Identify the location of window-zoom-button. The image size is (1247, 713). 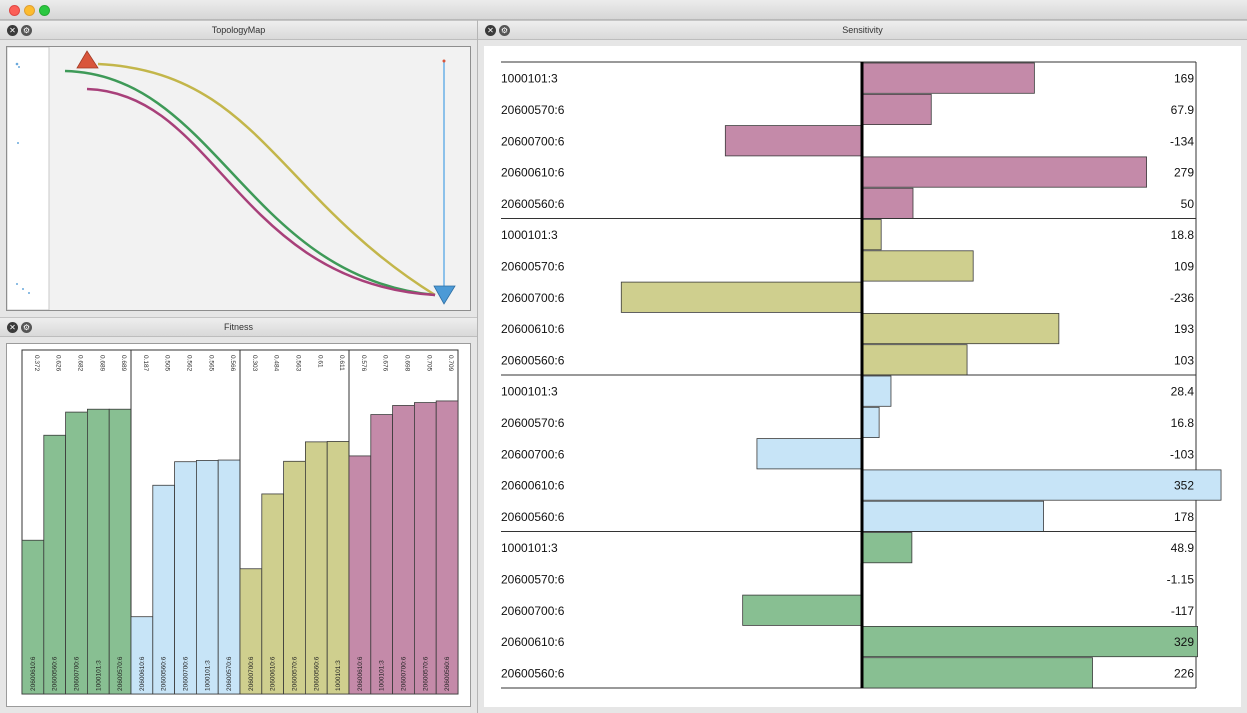
(44, 10).